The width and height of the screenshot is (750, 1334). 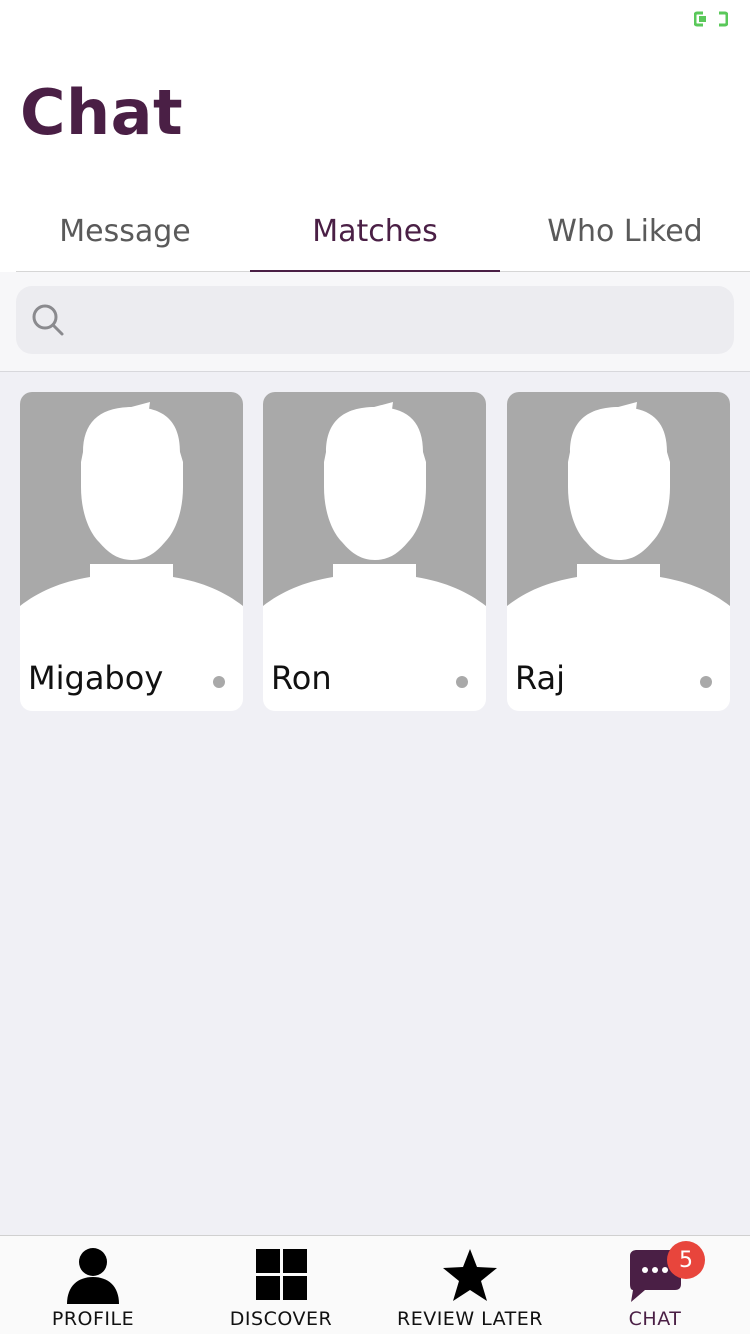 What do you see at coordinates (281, 1319) in the screenshot?
I see `tabbar-label: DISCOVER` at bounding box center [281, 1319].